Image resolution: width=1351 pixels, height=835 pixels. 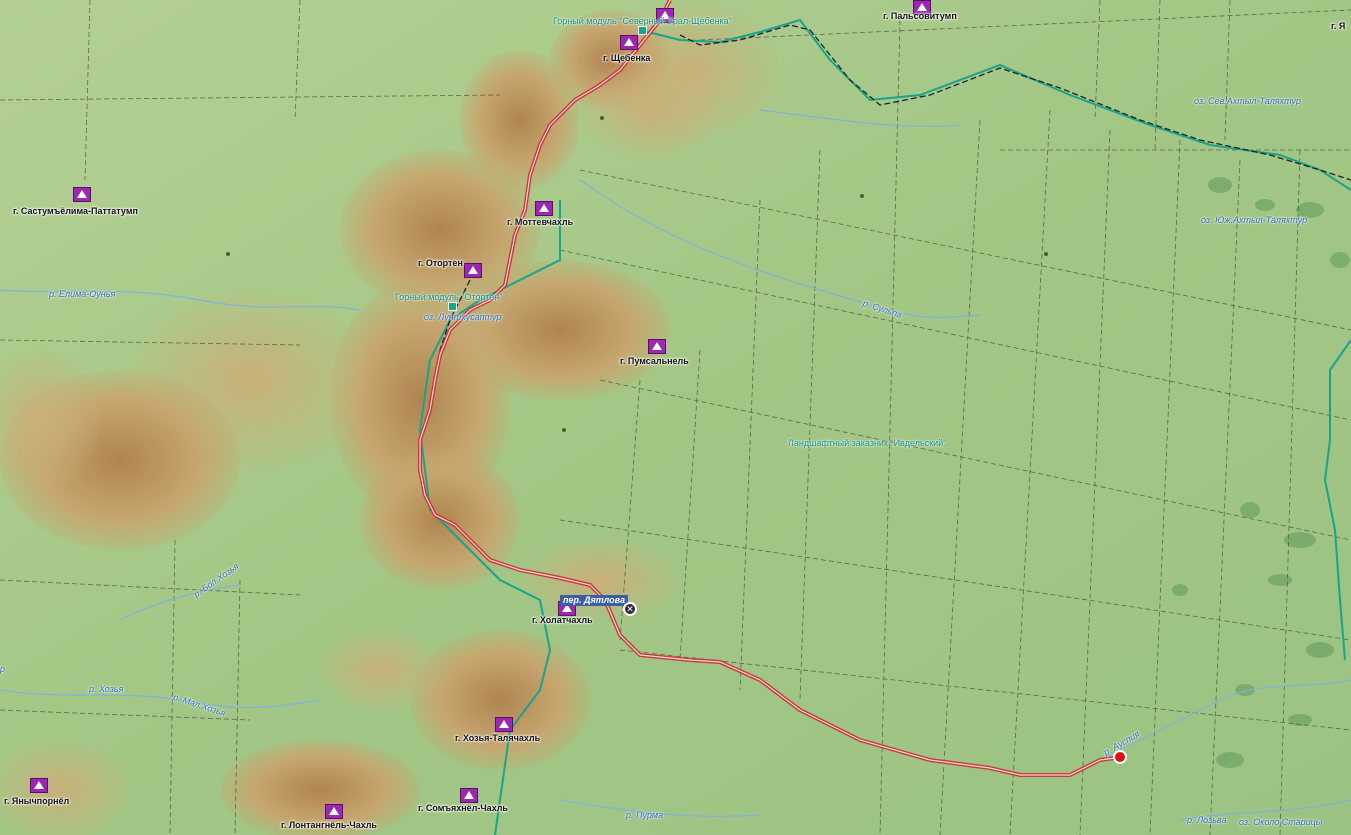 I want to click on peak-shchebenka-icon, so click(x=629, y=42).